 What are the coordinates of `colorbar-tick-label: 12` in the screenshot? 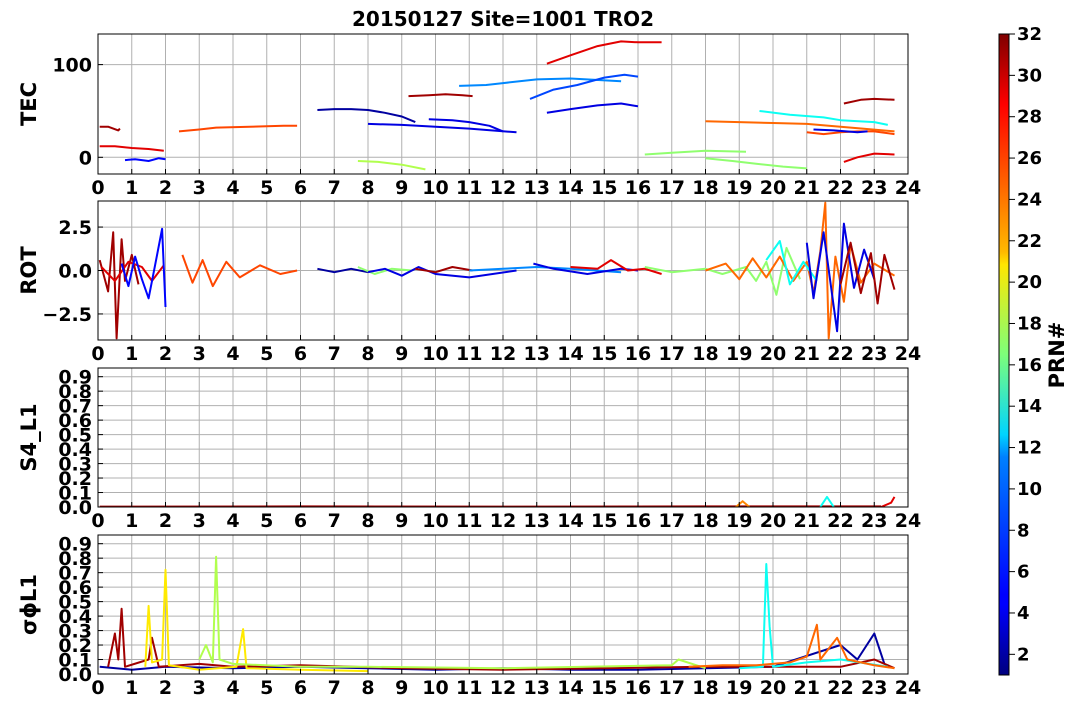 It's located at (1029, 448).